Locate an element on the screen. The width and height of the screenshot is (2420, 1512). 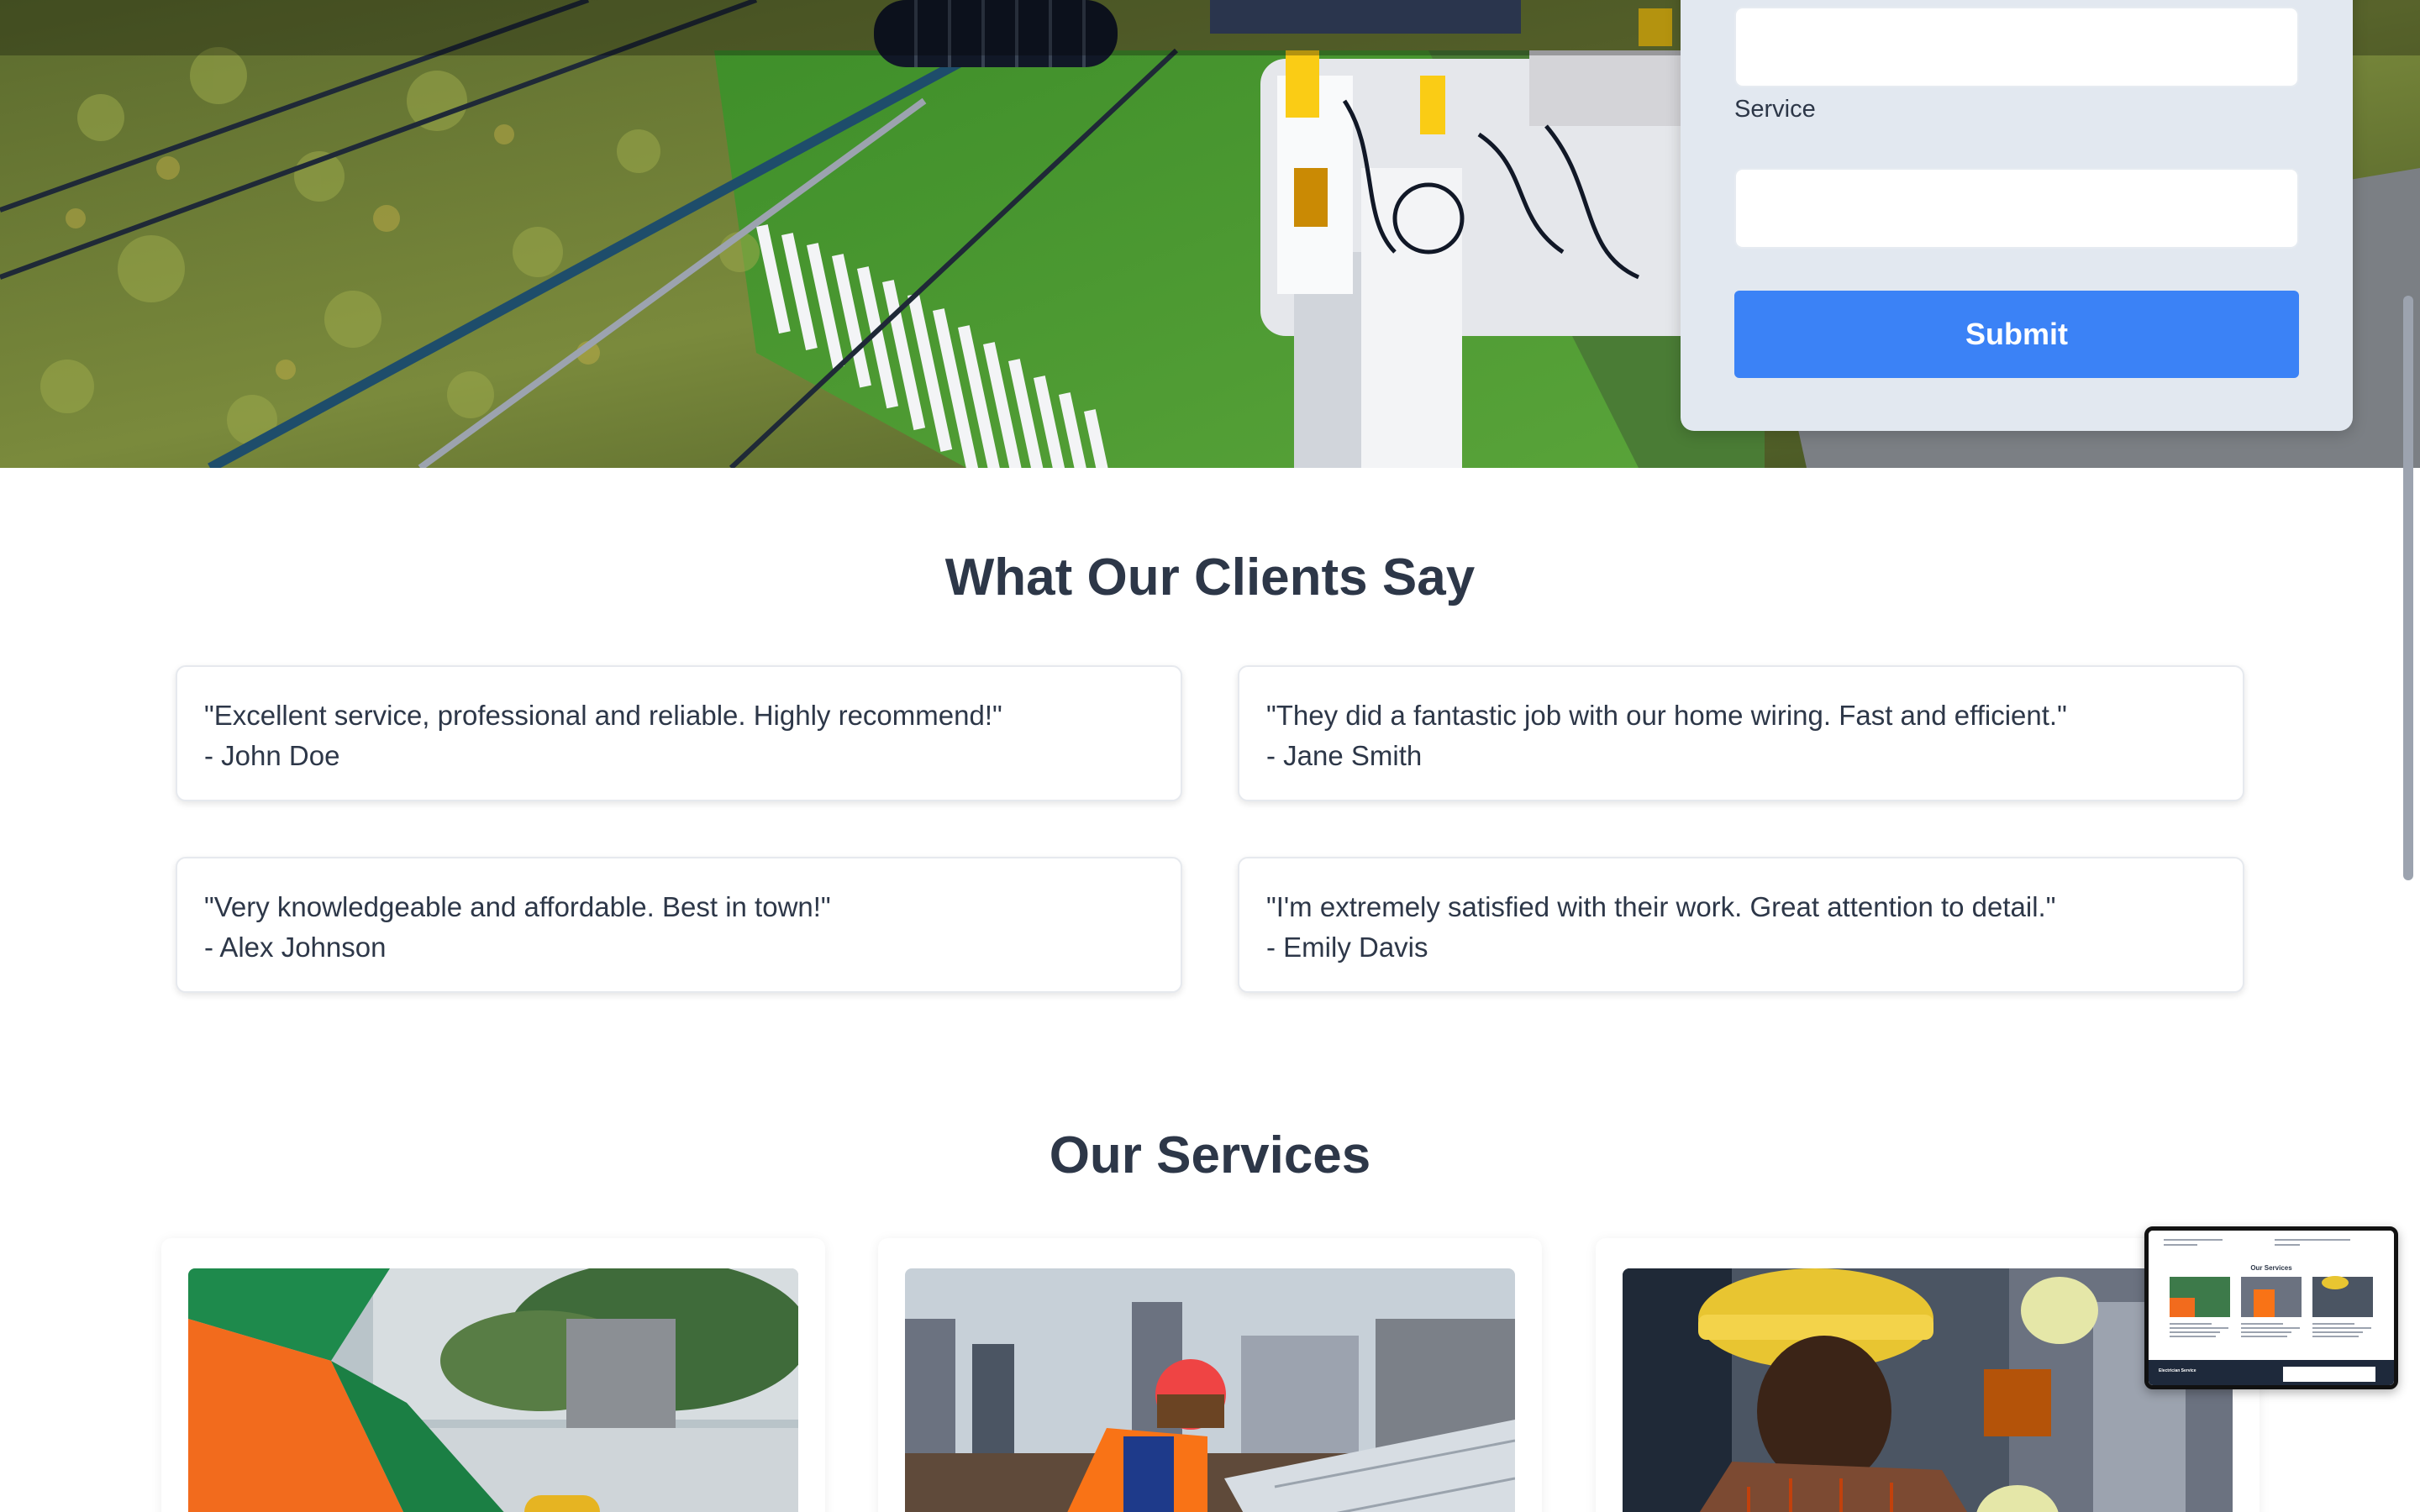
testimonial-author: - John Doe is located at coordinates (272, 755).